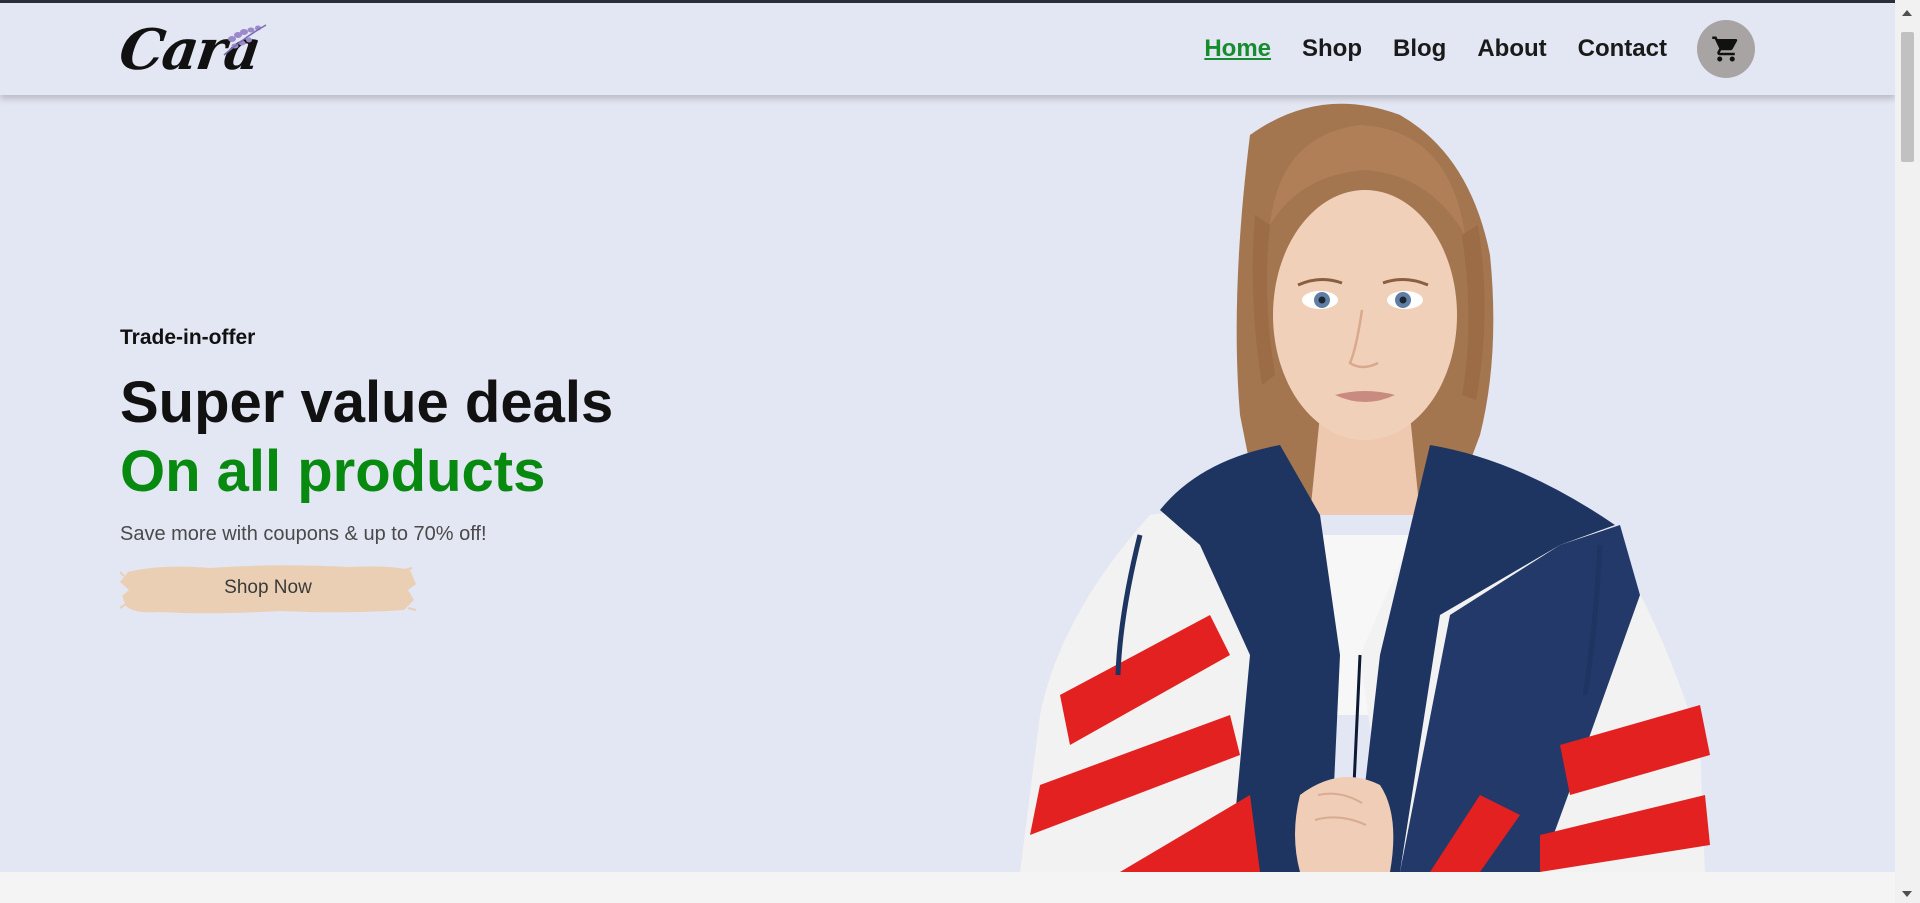 The image size is (1920, 903). What do you see at coordinates (1907, 451) in the screenshot?
I see `page-scrollbar` at bounding box center [1907, 451].